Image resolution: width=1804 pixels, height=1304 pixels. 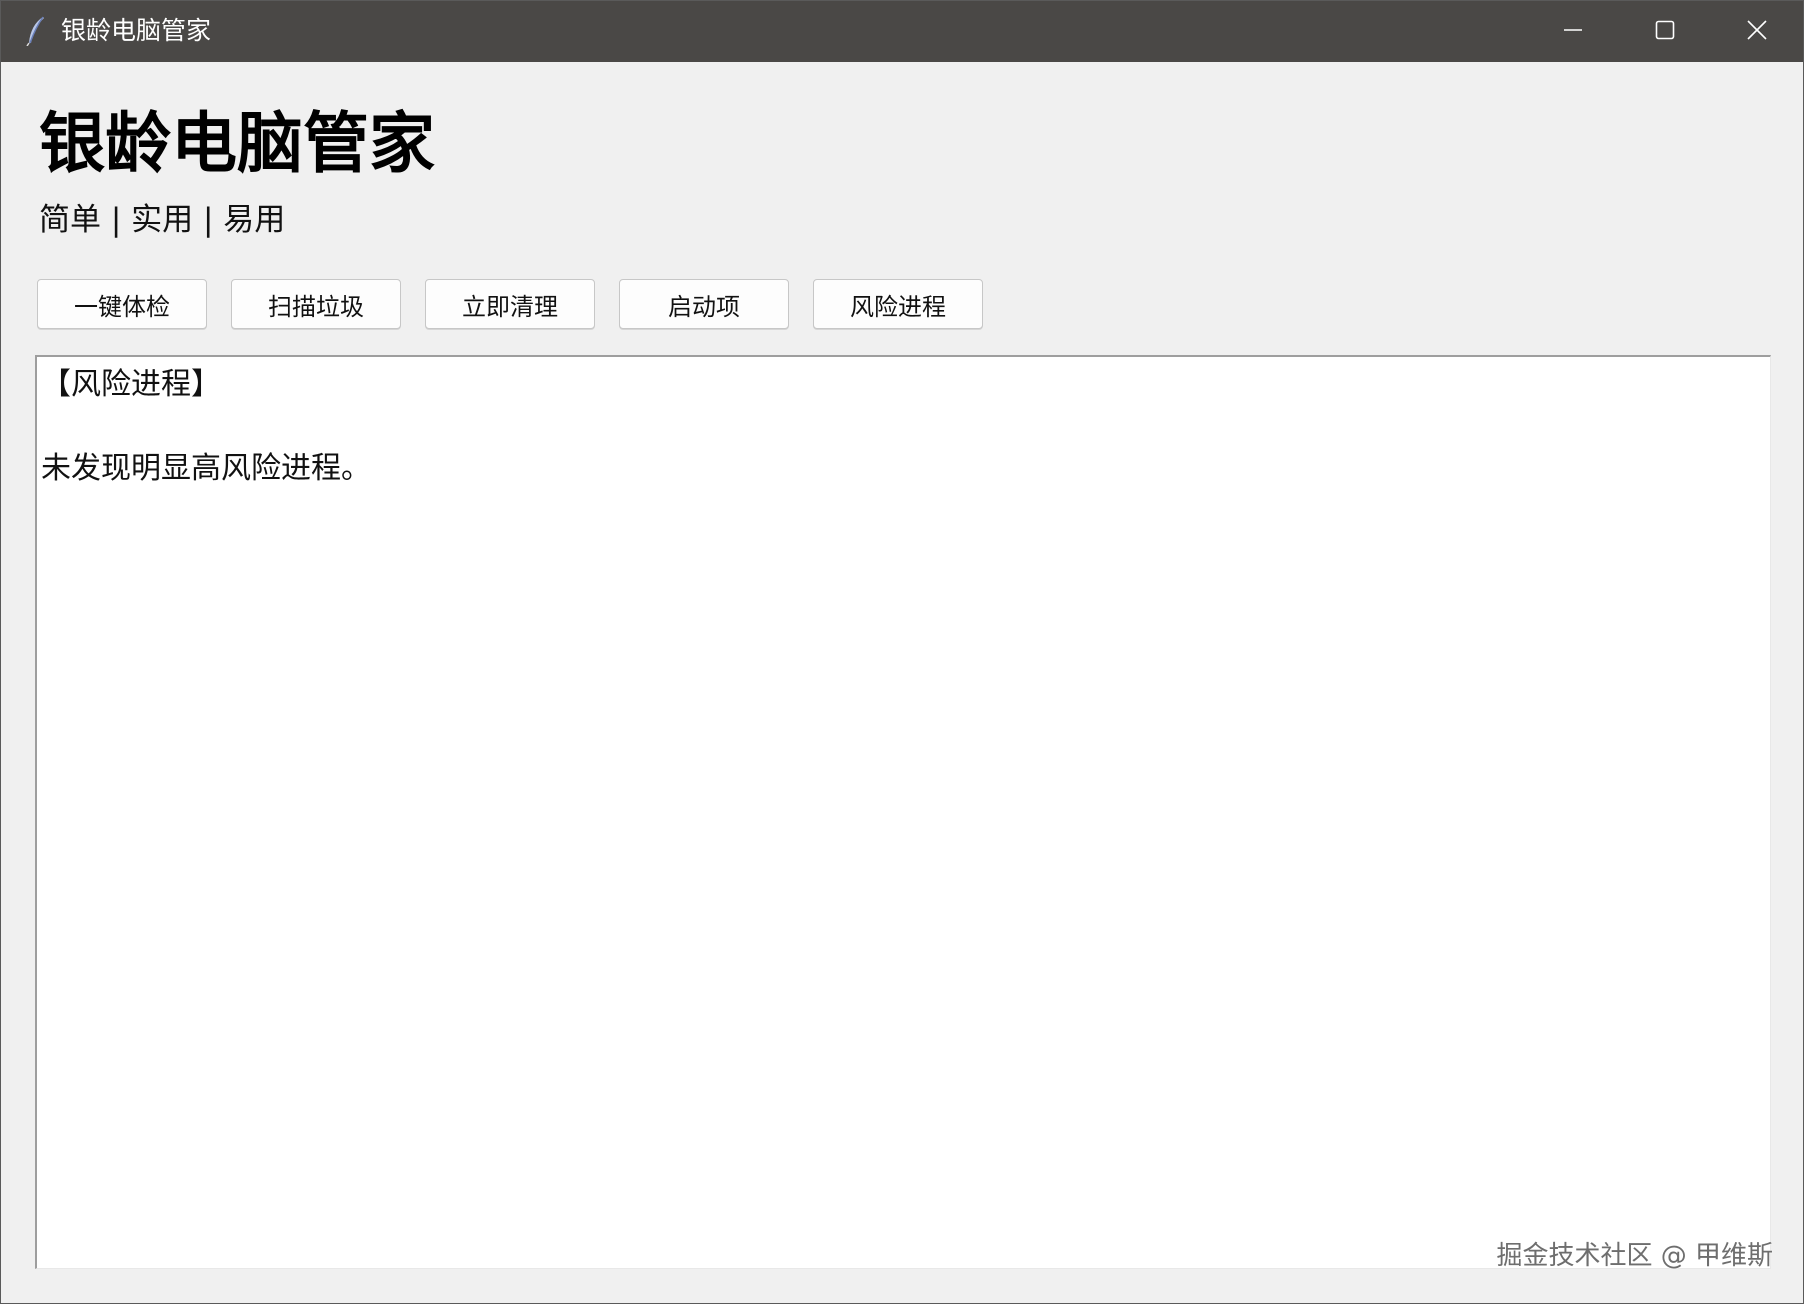 I want to click on title-bar: 银龄电脑管家, so click(x=902, y=31).